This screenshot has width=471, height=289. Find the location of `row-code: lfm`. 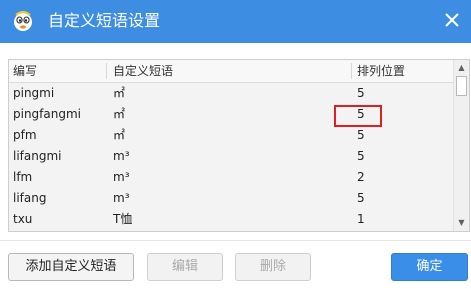

row-code: lfm is located at coordinates (23, 177).